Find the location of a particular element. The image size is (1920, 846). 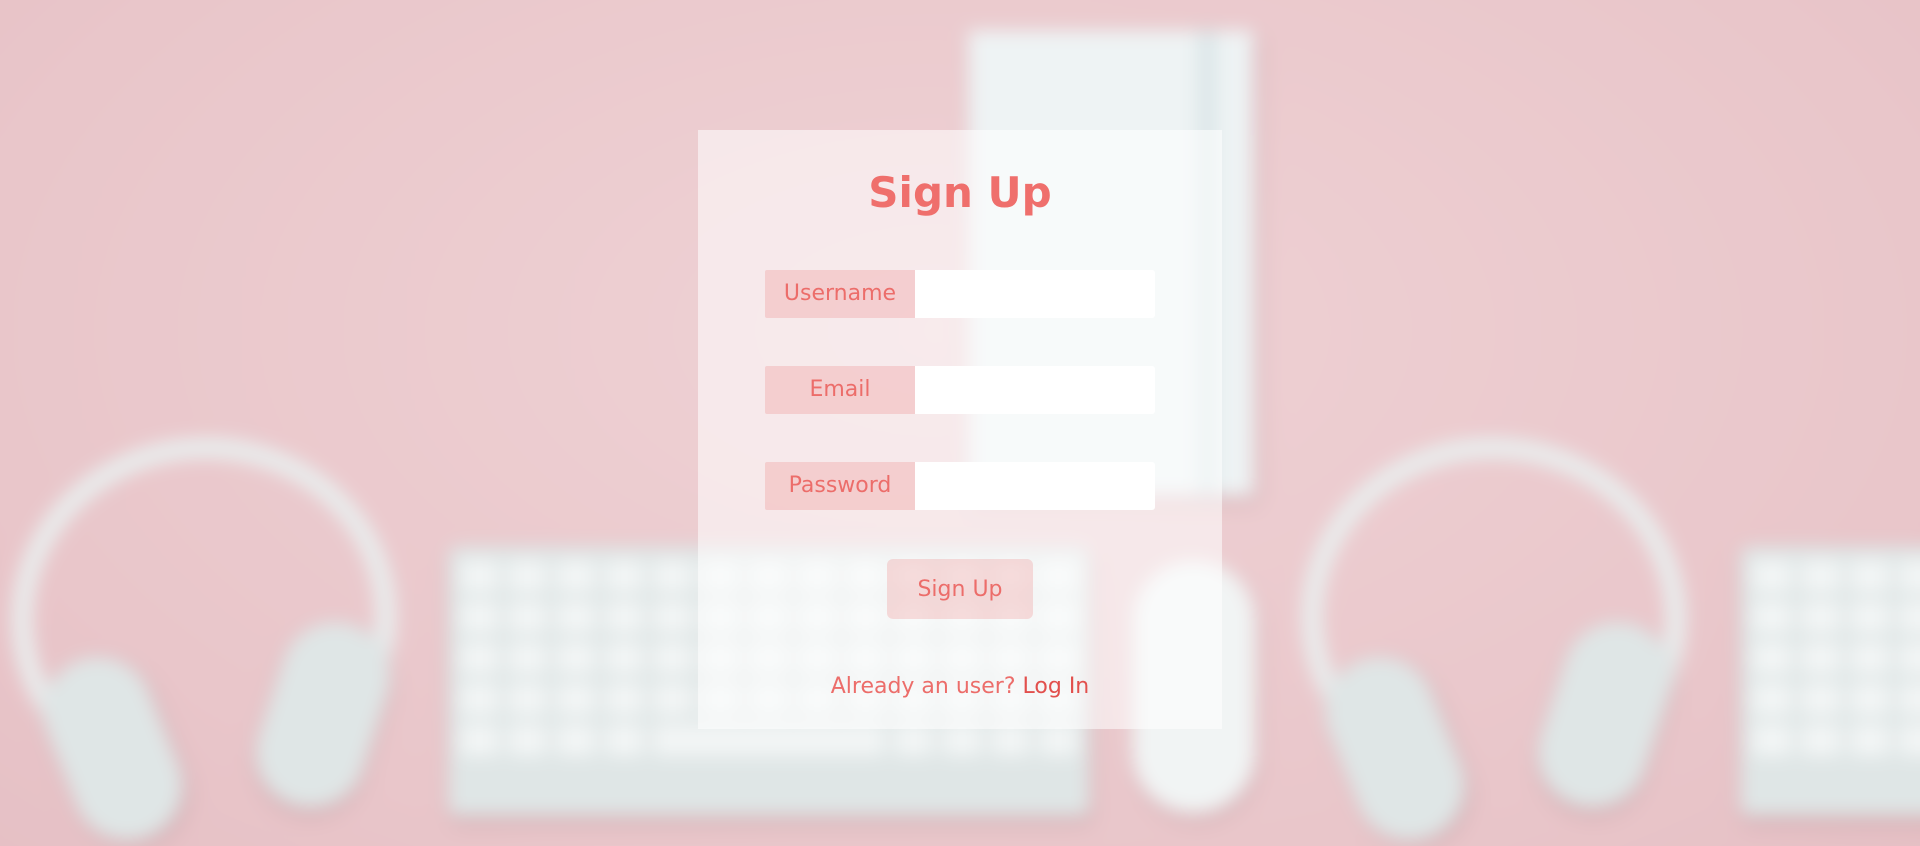

username-label: Username is located at coordinates (840, 294).